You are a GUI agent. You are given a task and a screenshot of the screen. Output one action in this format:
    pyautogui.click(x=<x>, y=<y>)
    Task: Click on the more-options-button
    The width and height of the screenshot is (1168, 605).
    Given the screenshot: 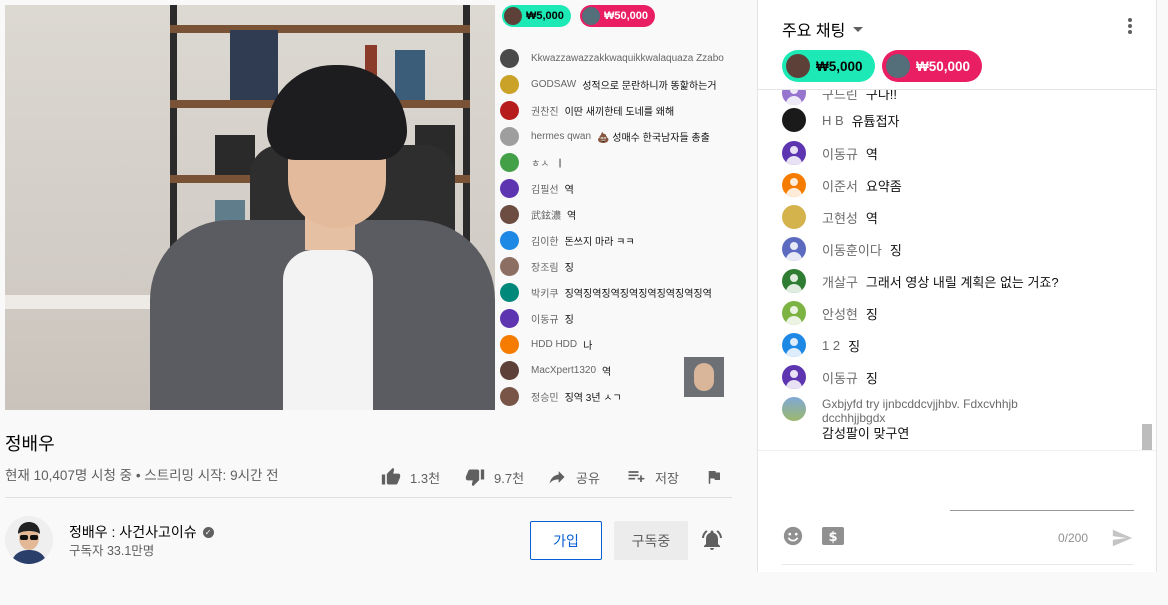 What is the action you would take?
    pyautogui.click(x=1130, y=26)
    